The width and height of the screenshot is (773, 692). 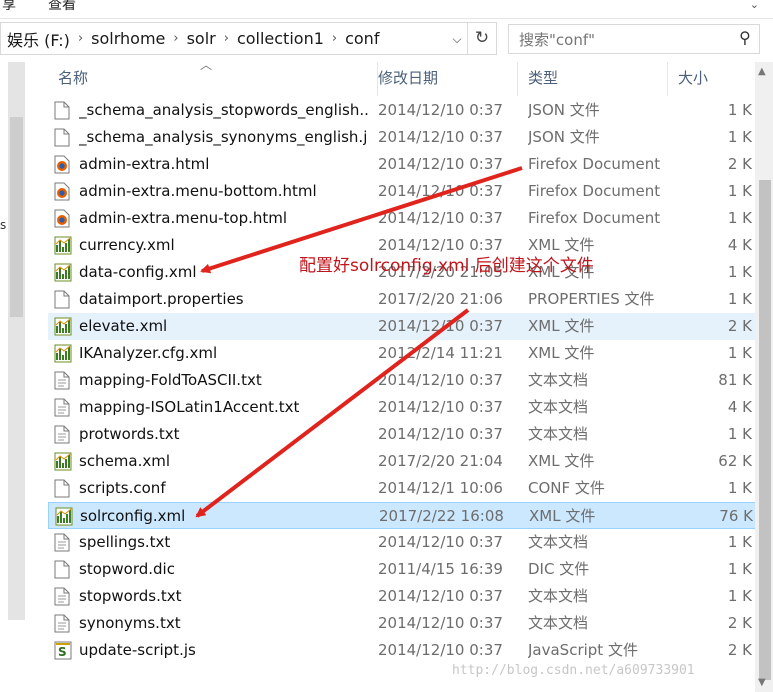 What do you see at coordinates (3, 225) in the screenshot?
I see `nav-pane-fragment: s` at bounding box center [3, 225].